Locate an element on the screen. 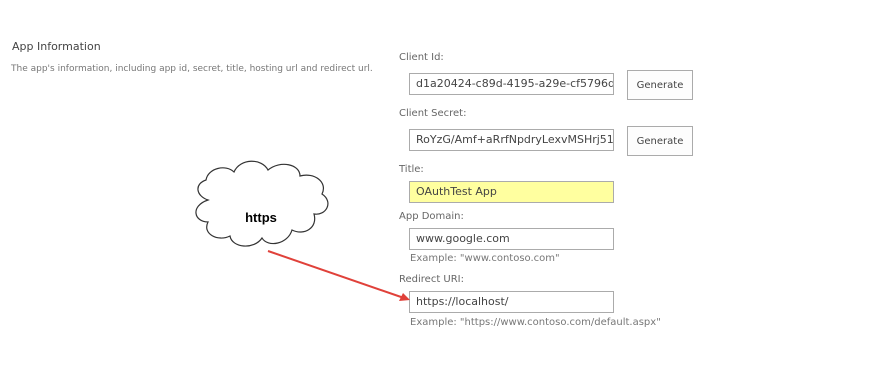 The image size is (895, 387). annotation-overlay is located at coordinates (302, 230).